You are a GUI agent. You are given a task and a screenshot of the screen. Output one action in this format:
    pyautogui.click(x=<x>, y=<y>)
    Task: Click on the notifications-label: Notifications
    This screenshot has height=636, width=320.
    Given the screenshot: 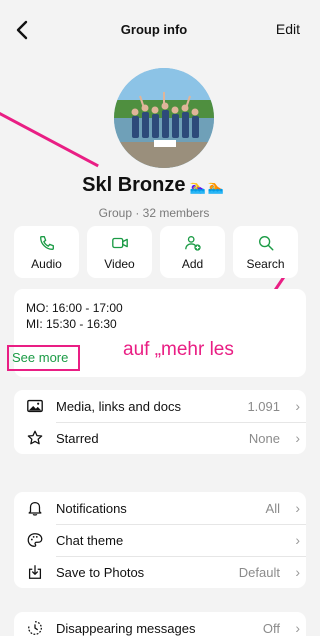 What is the action you would take?
    pyautogui.click(x=91, y=508)
    